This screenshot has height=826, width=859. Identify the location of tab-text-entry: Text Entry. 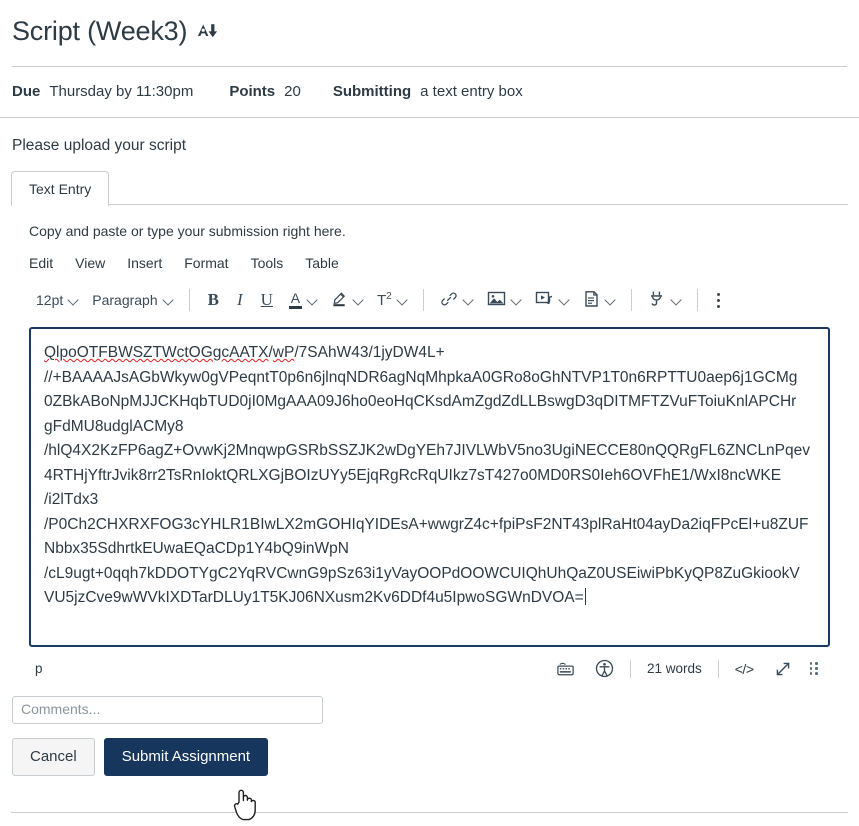
(60, 188).